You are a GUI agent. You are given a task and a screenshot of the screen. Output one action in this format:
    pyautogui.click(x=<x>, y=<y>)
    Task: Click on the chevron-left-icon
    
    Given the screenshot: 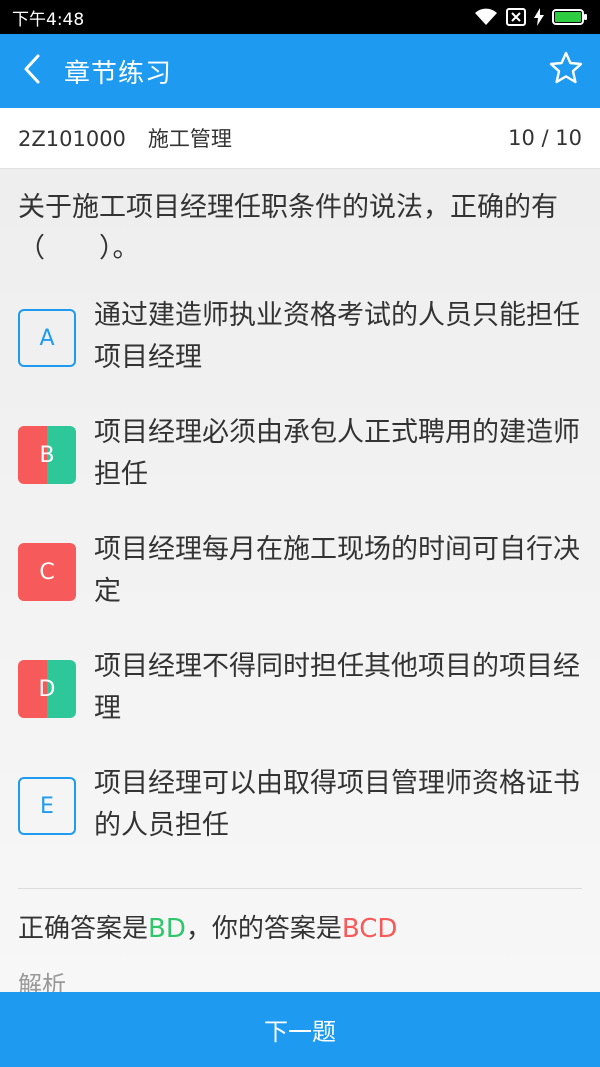 What is the action you would take?
    pyautogui.click(x=32, y=71)
    